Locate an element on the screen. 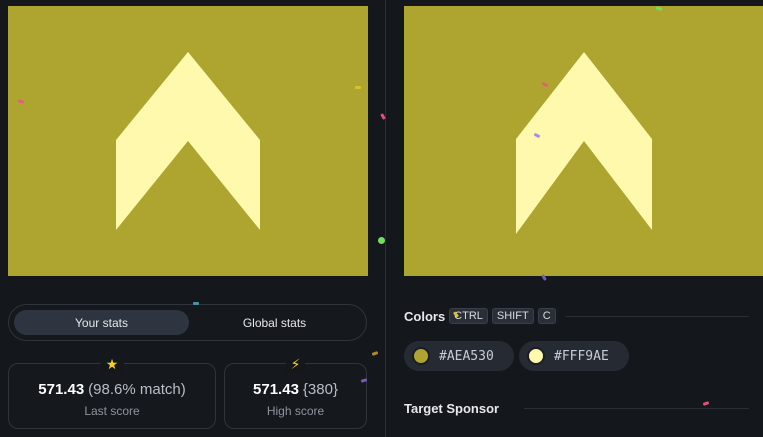 The width and height of the screenshot is (763, 437). high-score-value: 571.43 is located at coordinates (276, 389).